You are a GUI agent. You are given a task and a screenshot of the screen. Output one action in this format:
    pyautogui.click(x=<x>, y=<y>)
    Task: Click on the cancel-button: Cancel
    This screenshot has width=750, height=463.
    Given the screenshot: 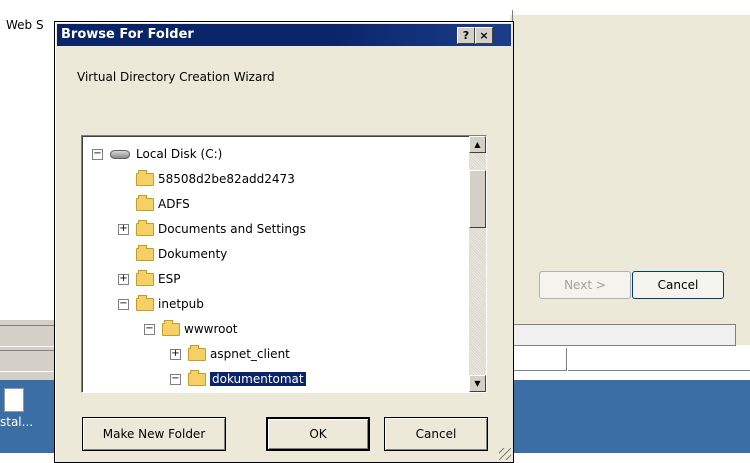 What is the action you would take?
    pyautogui.click(x=436, y=434)
    